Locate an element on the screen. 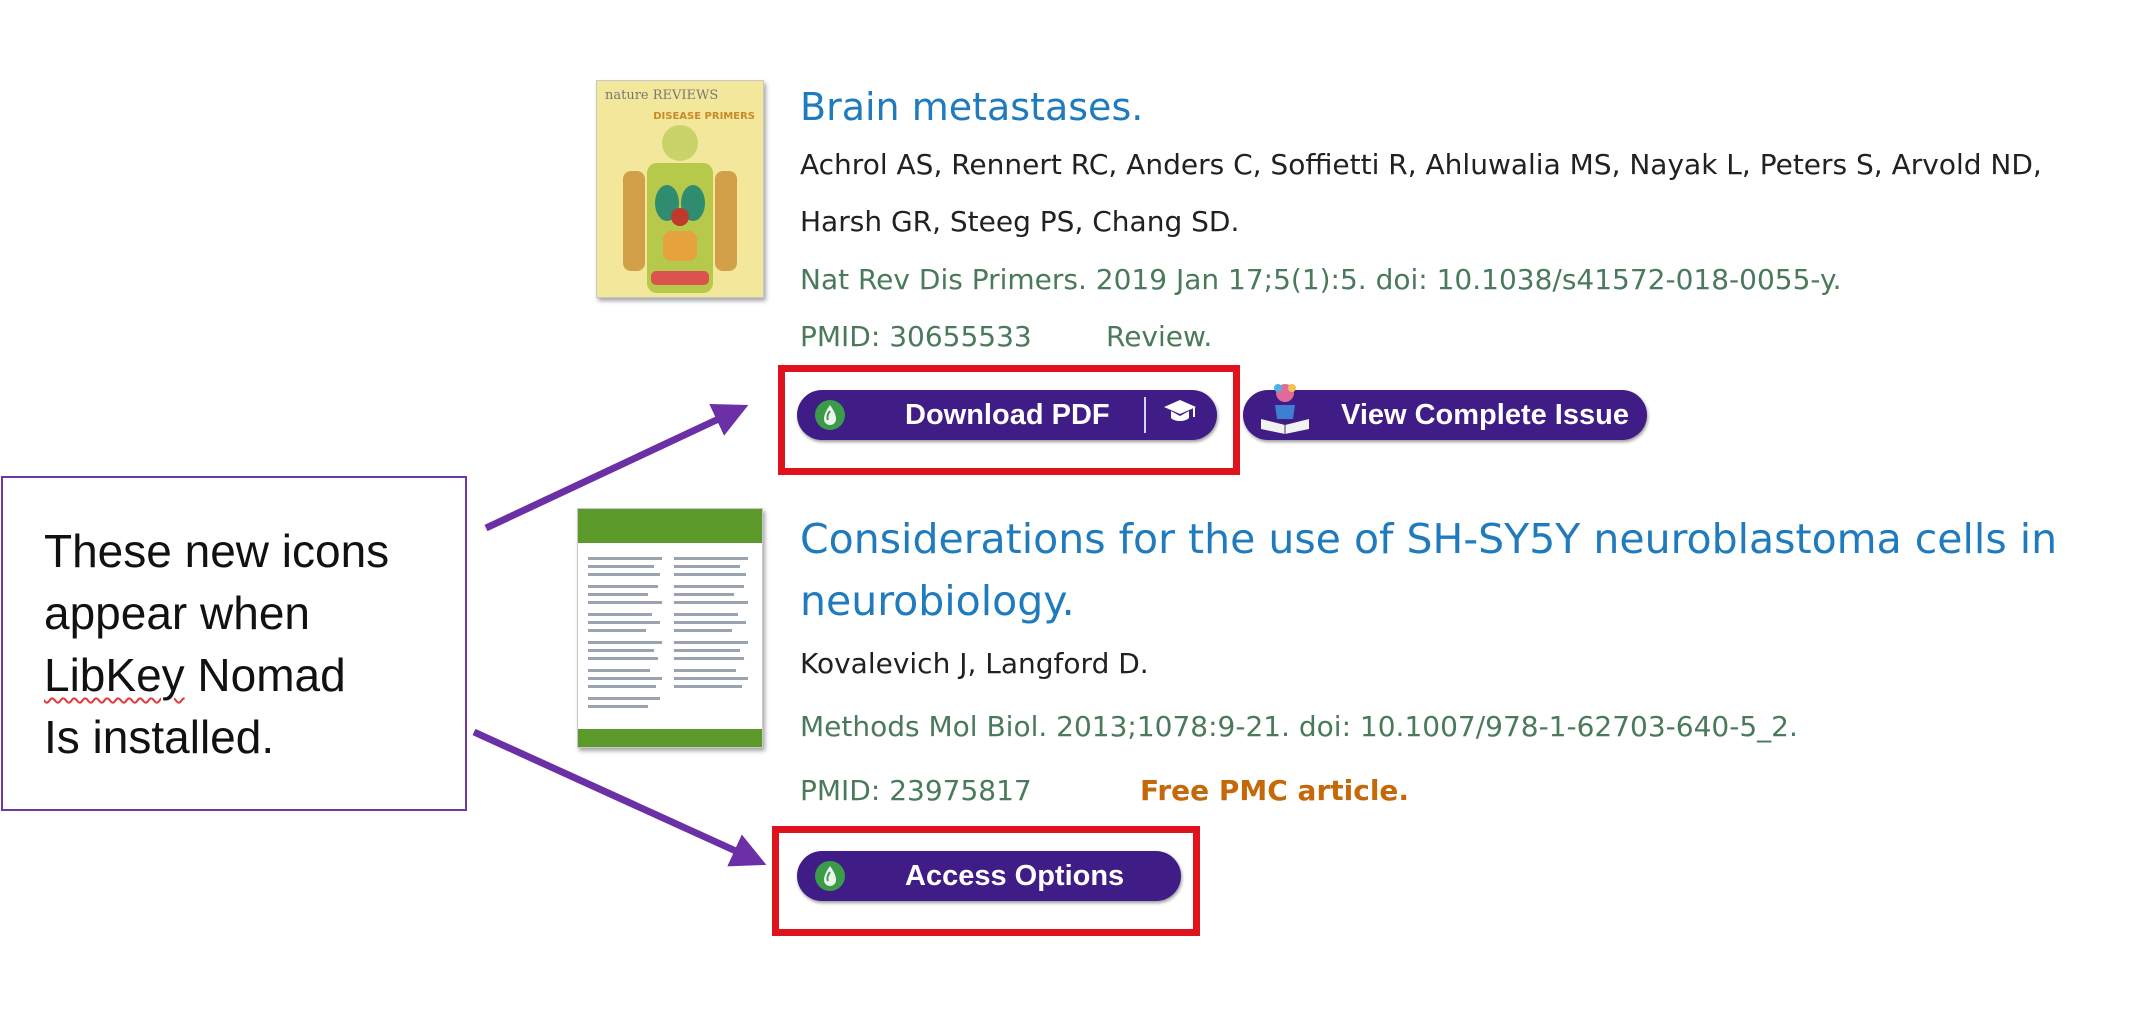 This screenshot has width=2143, height=1017. article-title-link: Brain metastases. is located at coordinates (971, 107).